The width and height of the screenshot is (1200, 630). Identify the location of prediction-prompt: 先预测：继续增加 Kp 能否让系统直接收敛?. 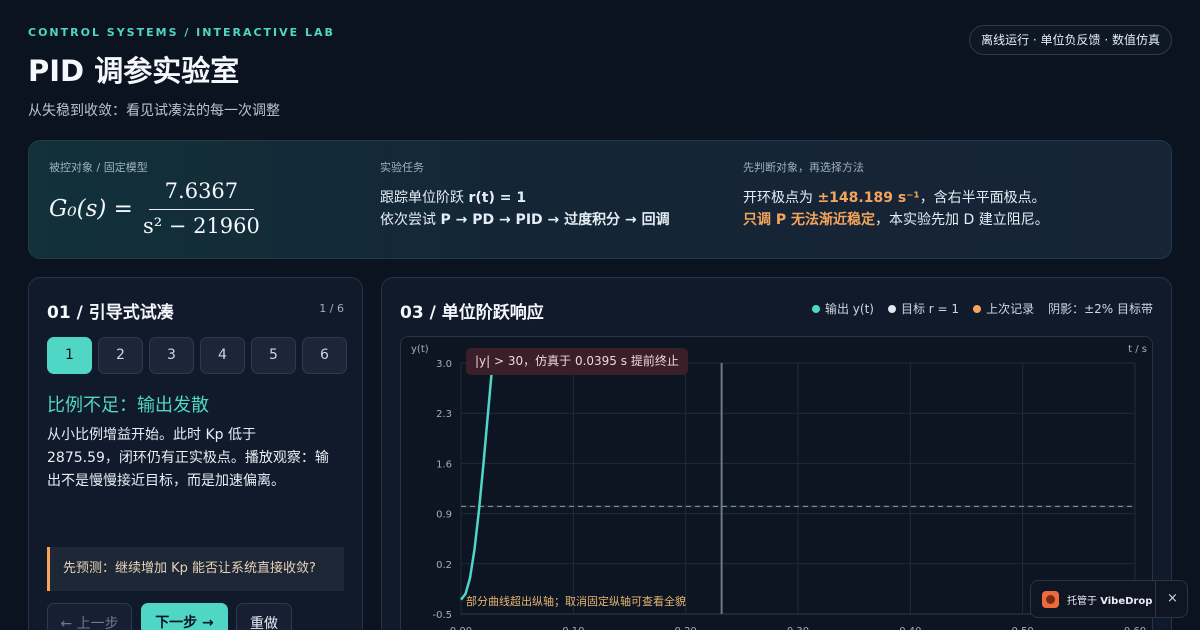
(195, 569).